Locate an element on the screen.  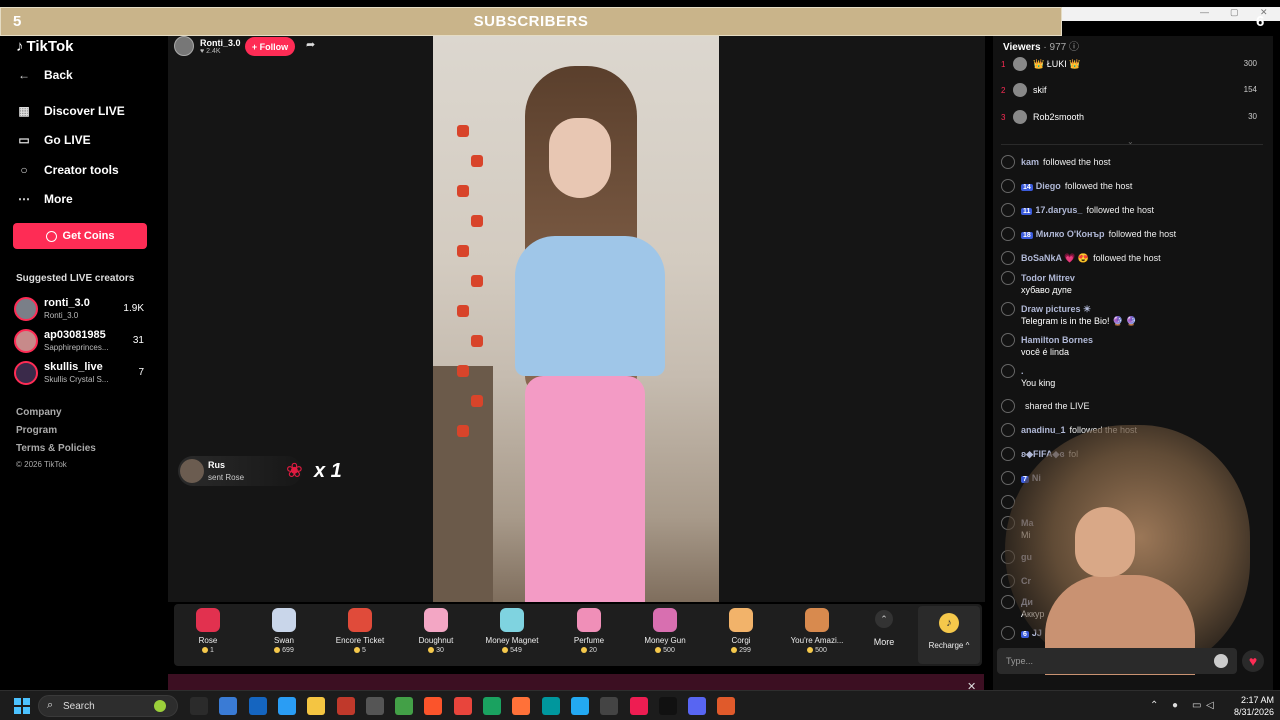
windows-taskbar: ⌕ Search ⌃ ● ▭ ◁ 2:17 AM 8/31/2026 is located at coordinates (640, 705).